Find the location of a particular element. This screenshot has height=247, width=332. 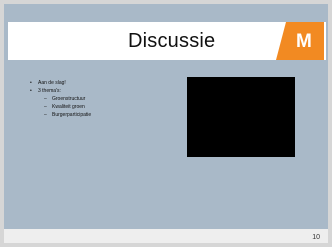

bullet-text: 3 thema's: is located at coordinates (49, 91).